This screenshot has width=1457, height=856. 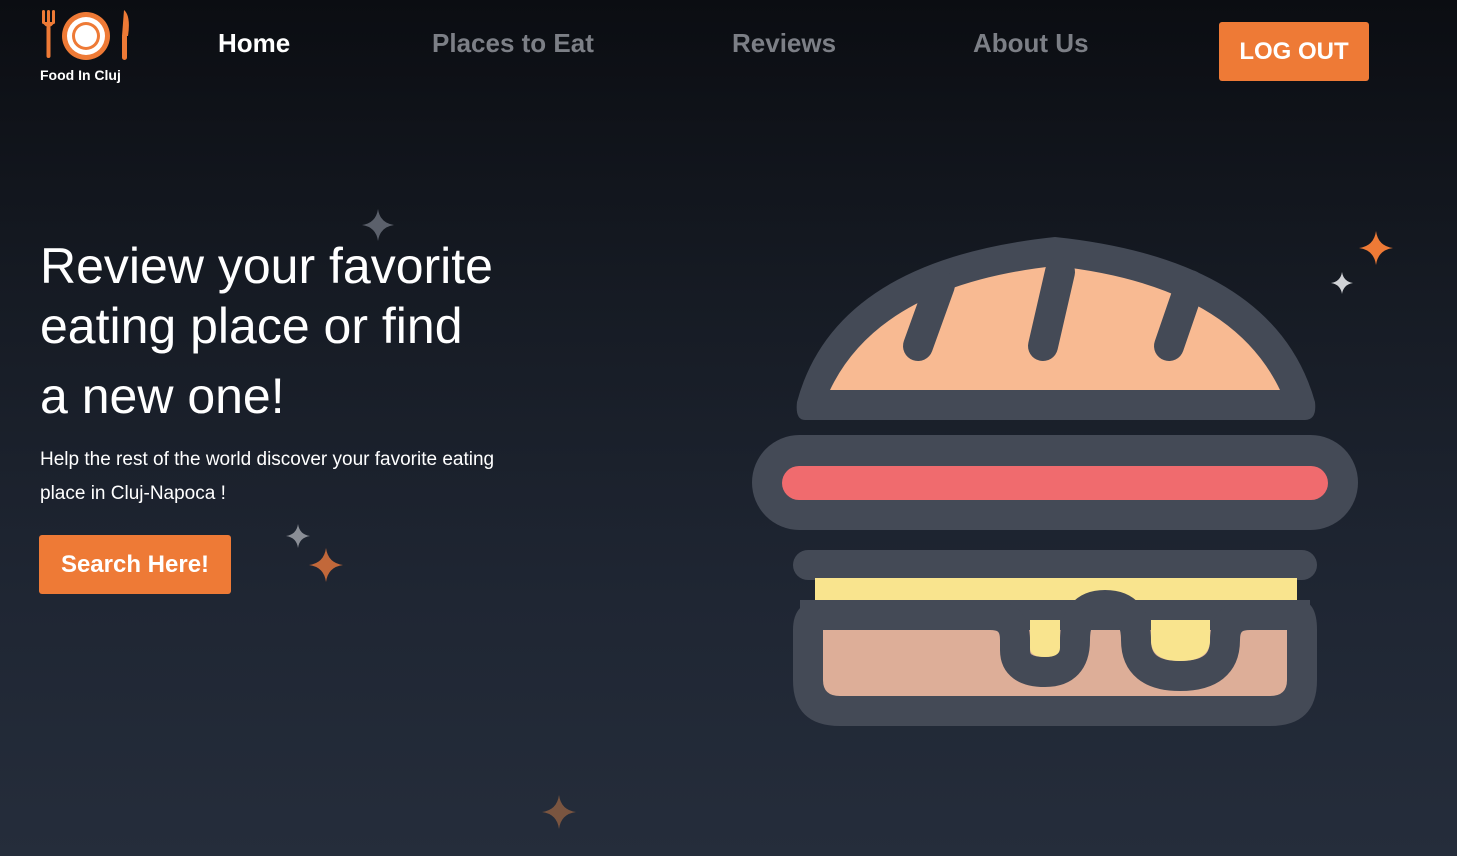 I want to click on search-button: Search Here!, so click(x=135, y=564).